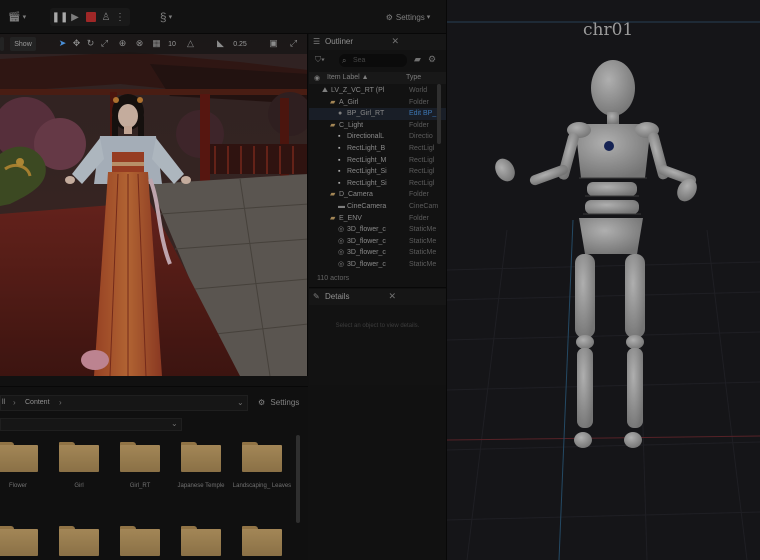 This screenshot has height=560, width=760. What do you see at coordinates (273, 43) in the screenshot?
I see `camera-speed-icon: ▣` at bounding box center [273, 43].